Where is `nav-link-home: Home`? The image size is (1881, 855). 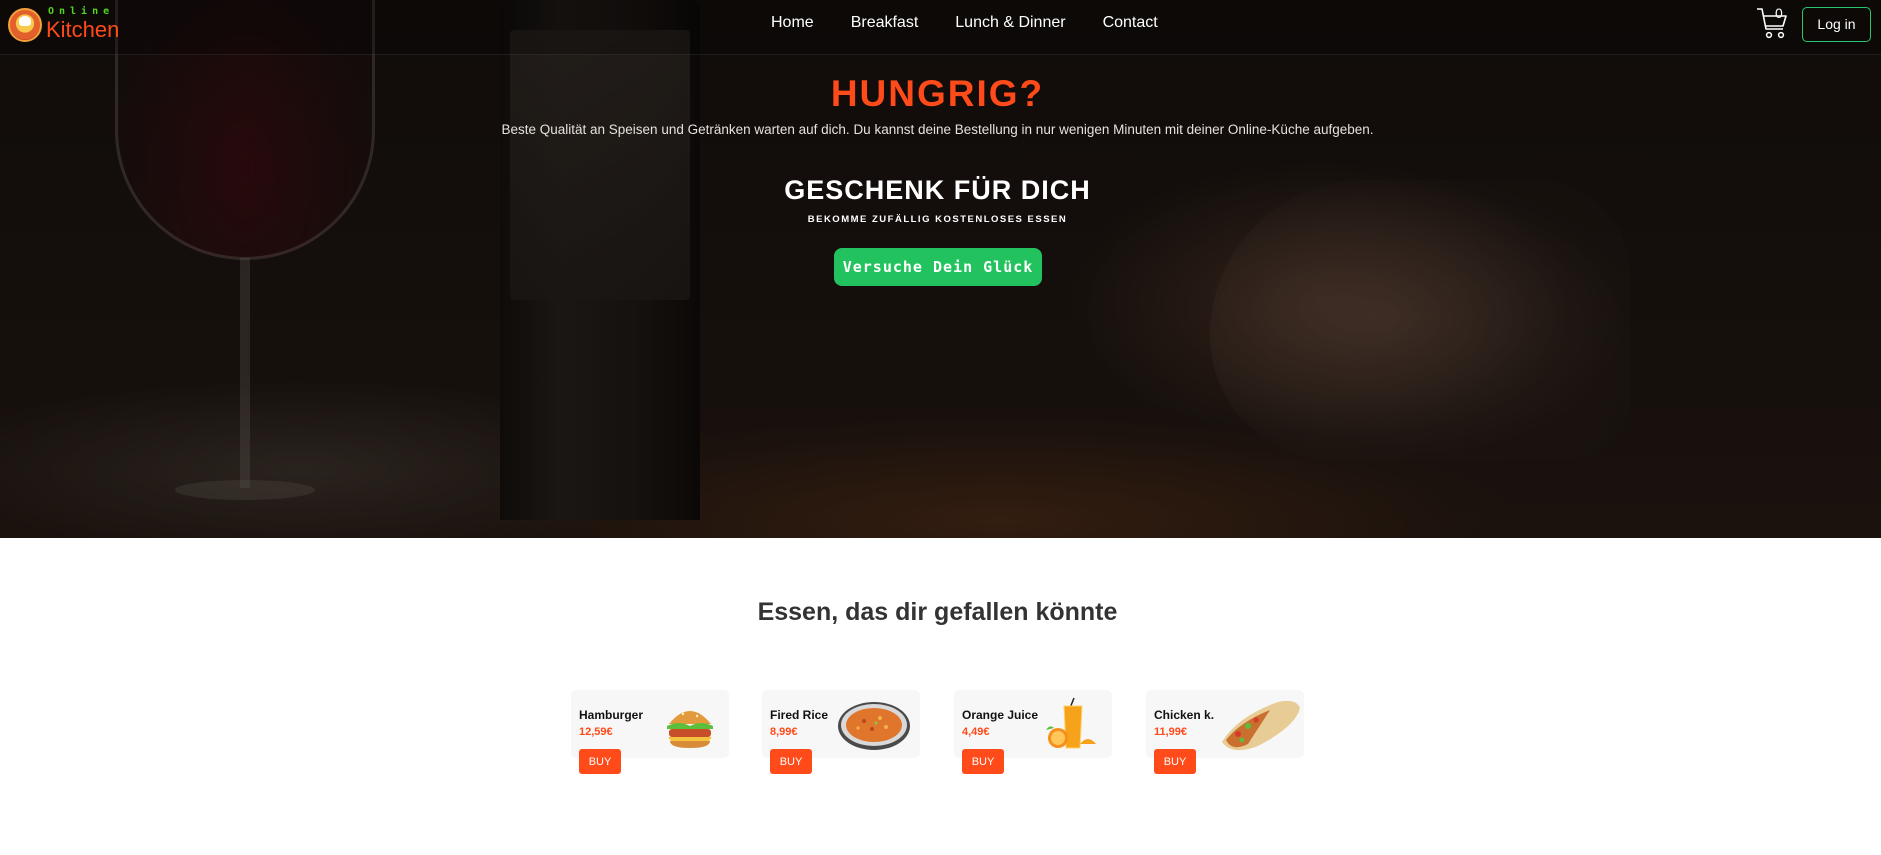
nav-link-home: Home is located at coordinates (792, 25).